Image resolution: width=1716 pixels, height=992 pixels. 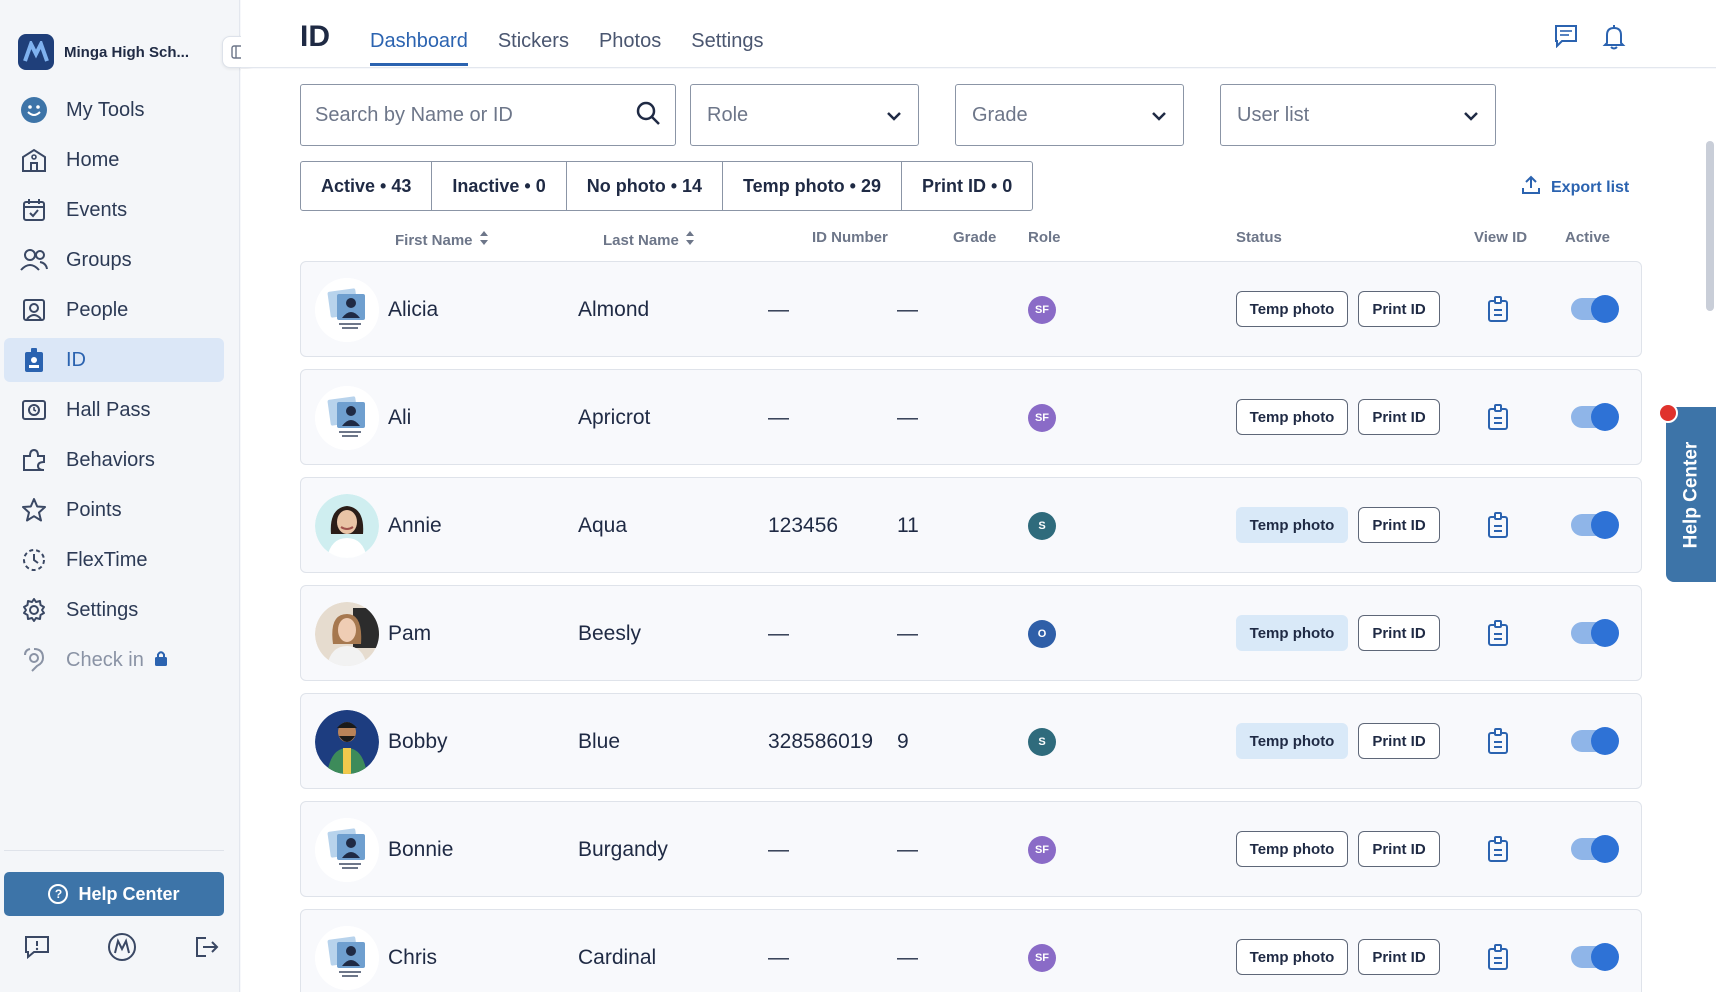 I want to click on sidebar-item-events: Events, so click(x=114, y=210).